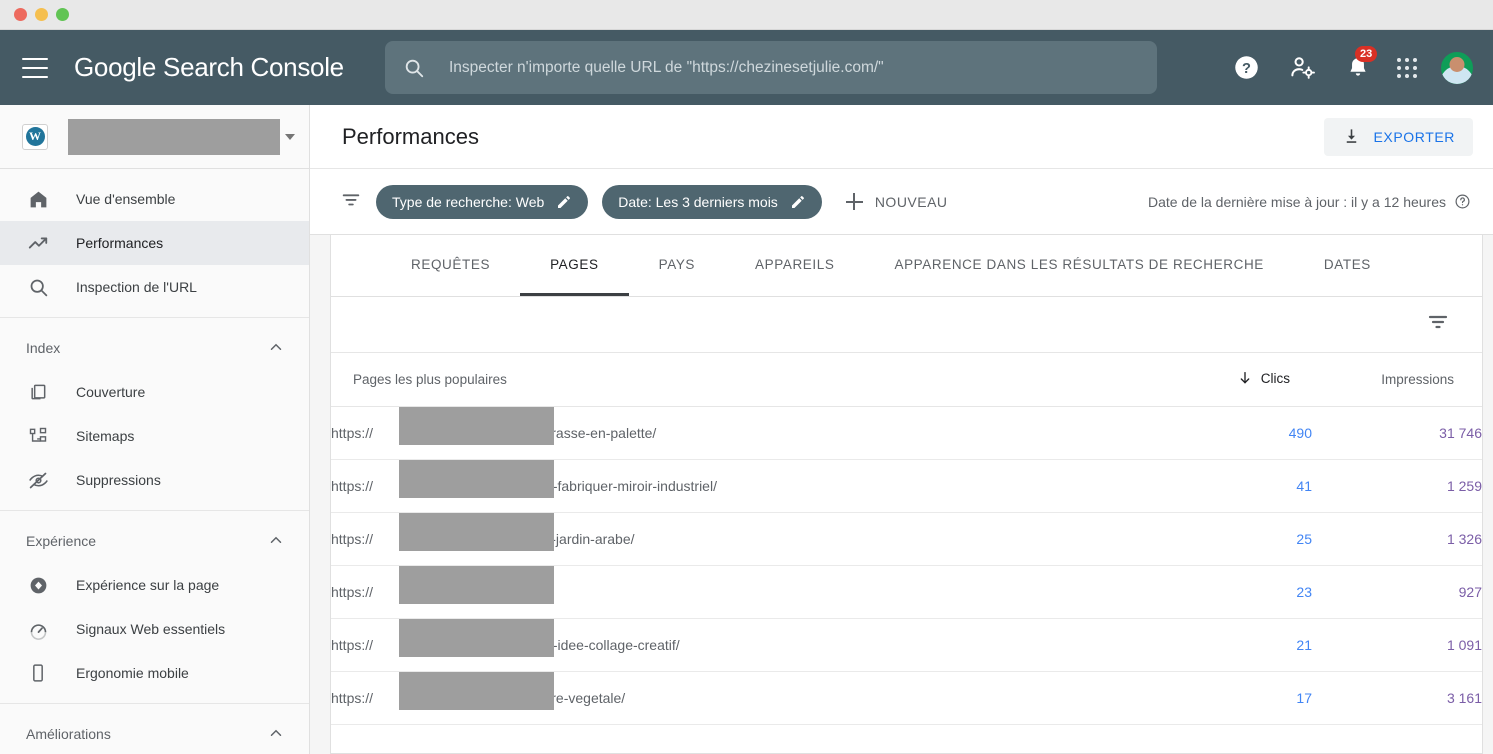 The width and height of the screenshot is (1493, 754). I want to click on table-row: https:///terrasse-en-palette/ 490 31 746, so click(906, 433).